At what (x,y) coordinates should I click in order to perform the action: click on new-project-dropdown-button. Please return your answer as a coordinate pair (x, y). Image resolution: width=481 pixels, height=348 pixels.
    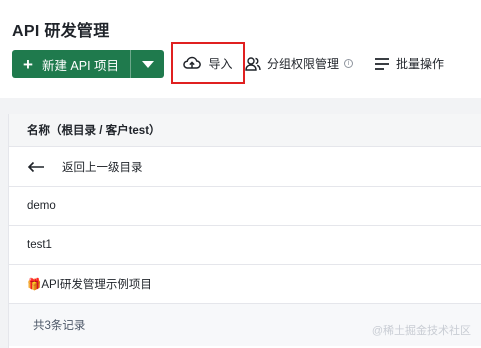
    Looking at the image, I should click on (147, 64).